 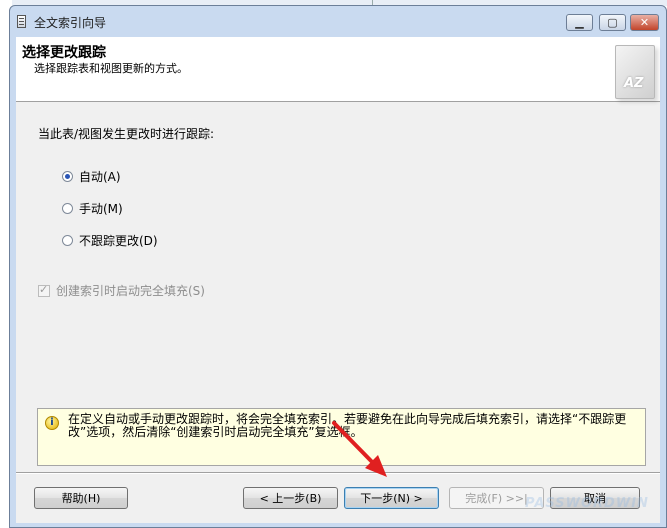 I want to click on option-label: 自动(A), so click(x=100, y=177).